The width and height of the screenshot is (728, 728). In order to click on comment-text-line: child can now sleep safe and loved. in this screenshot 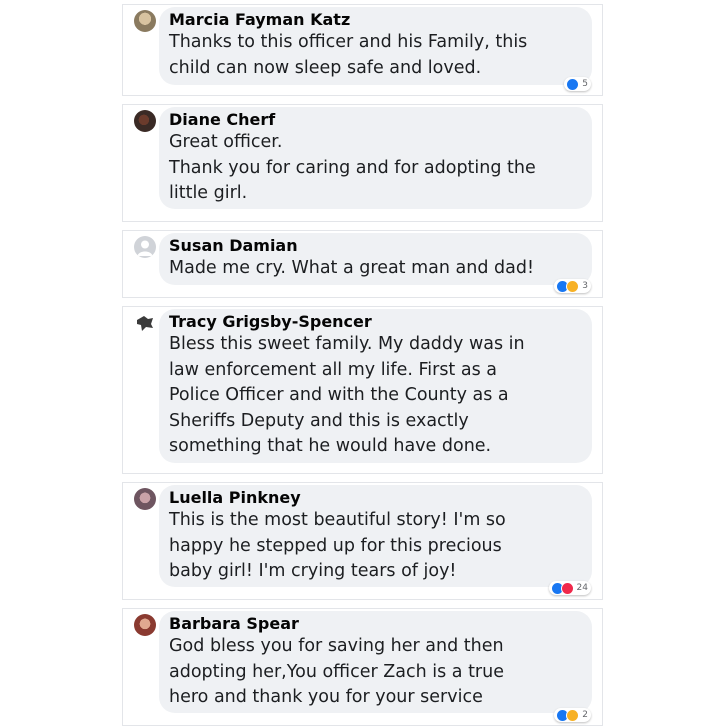, I will do `click(325, 67)`.